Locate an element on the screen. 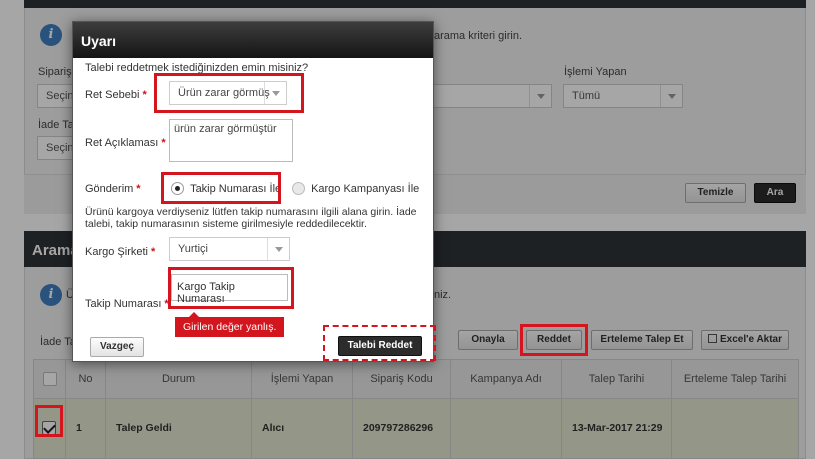  kargo-sirketi-label: Kargo Şirketi * is located at coordinates (120, 252).